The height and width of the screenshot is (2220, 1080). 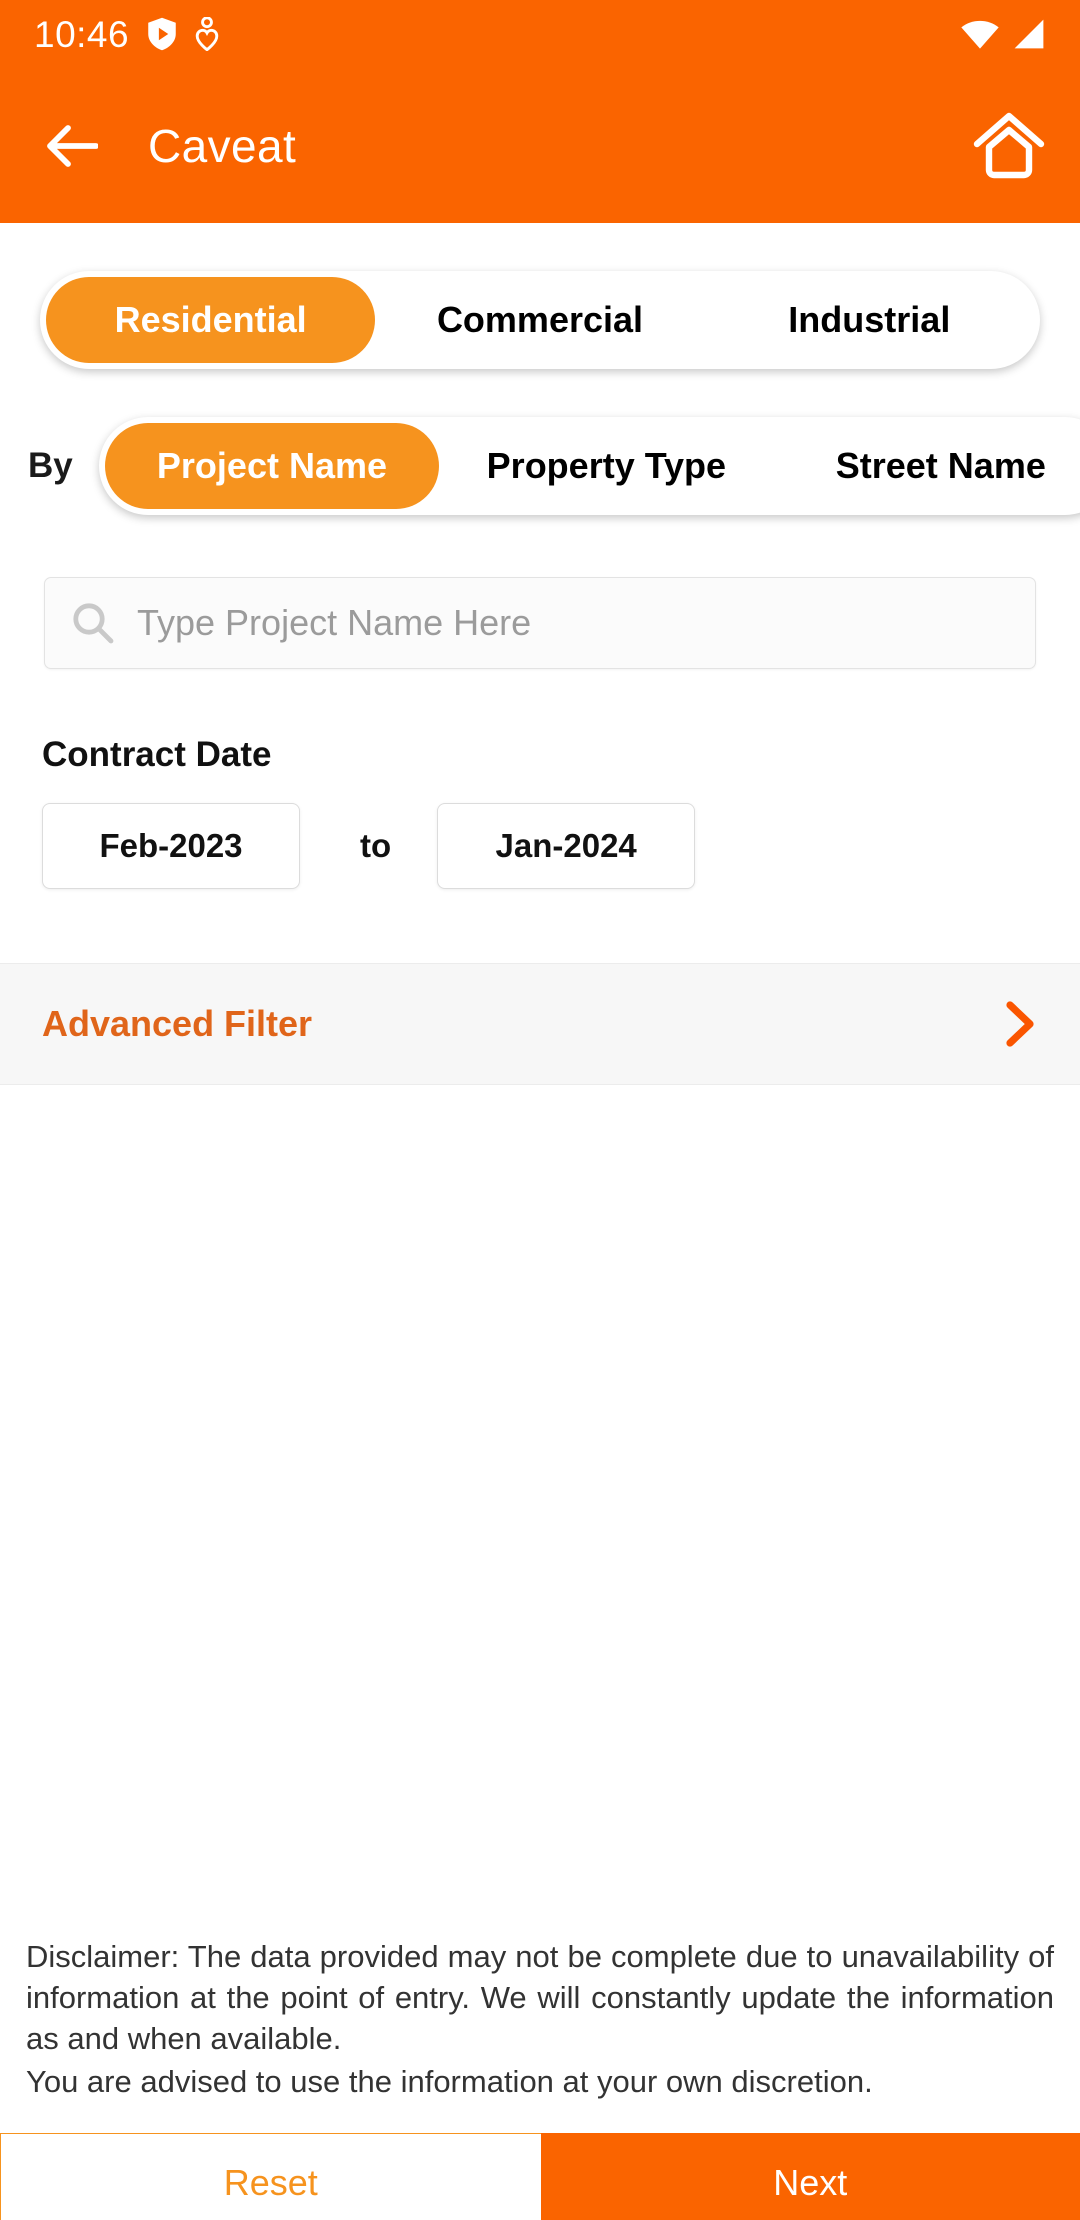 What do you see at coordinates (272, 466) in the screenshot?
I see `tab-project-name: Project Name` at bounding box center [272, 466].